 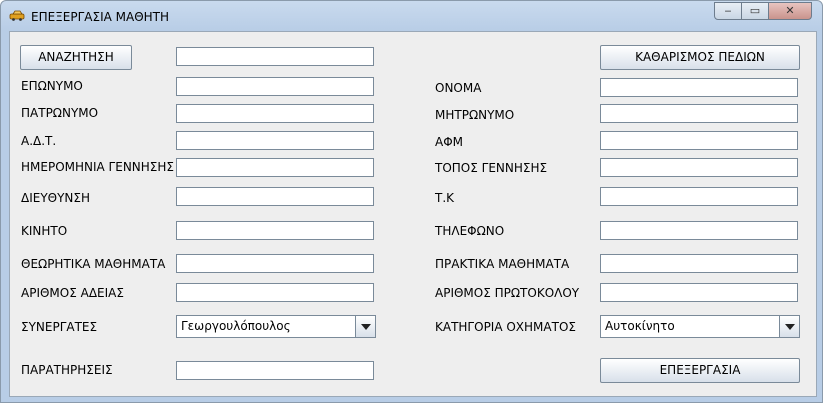 I want to click on surname-input, so click(x=275, y=86).